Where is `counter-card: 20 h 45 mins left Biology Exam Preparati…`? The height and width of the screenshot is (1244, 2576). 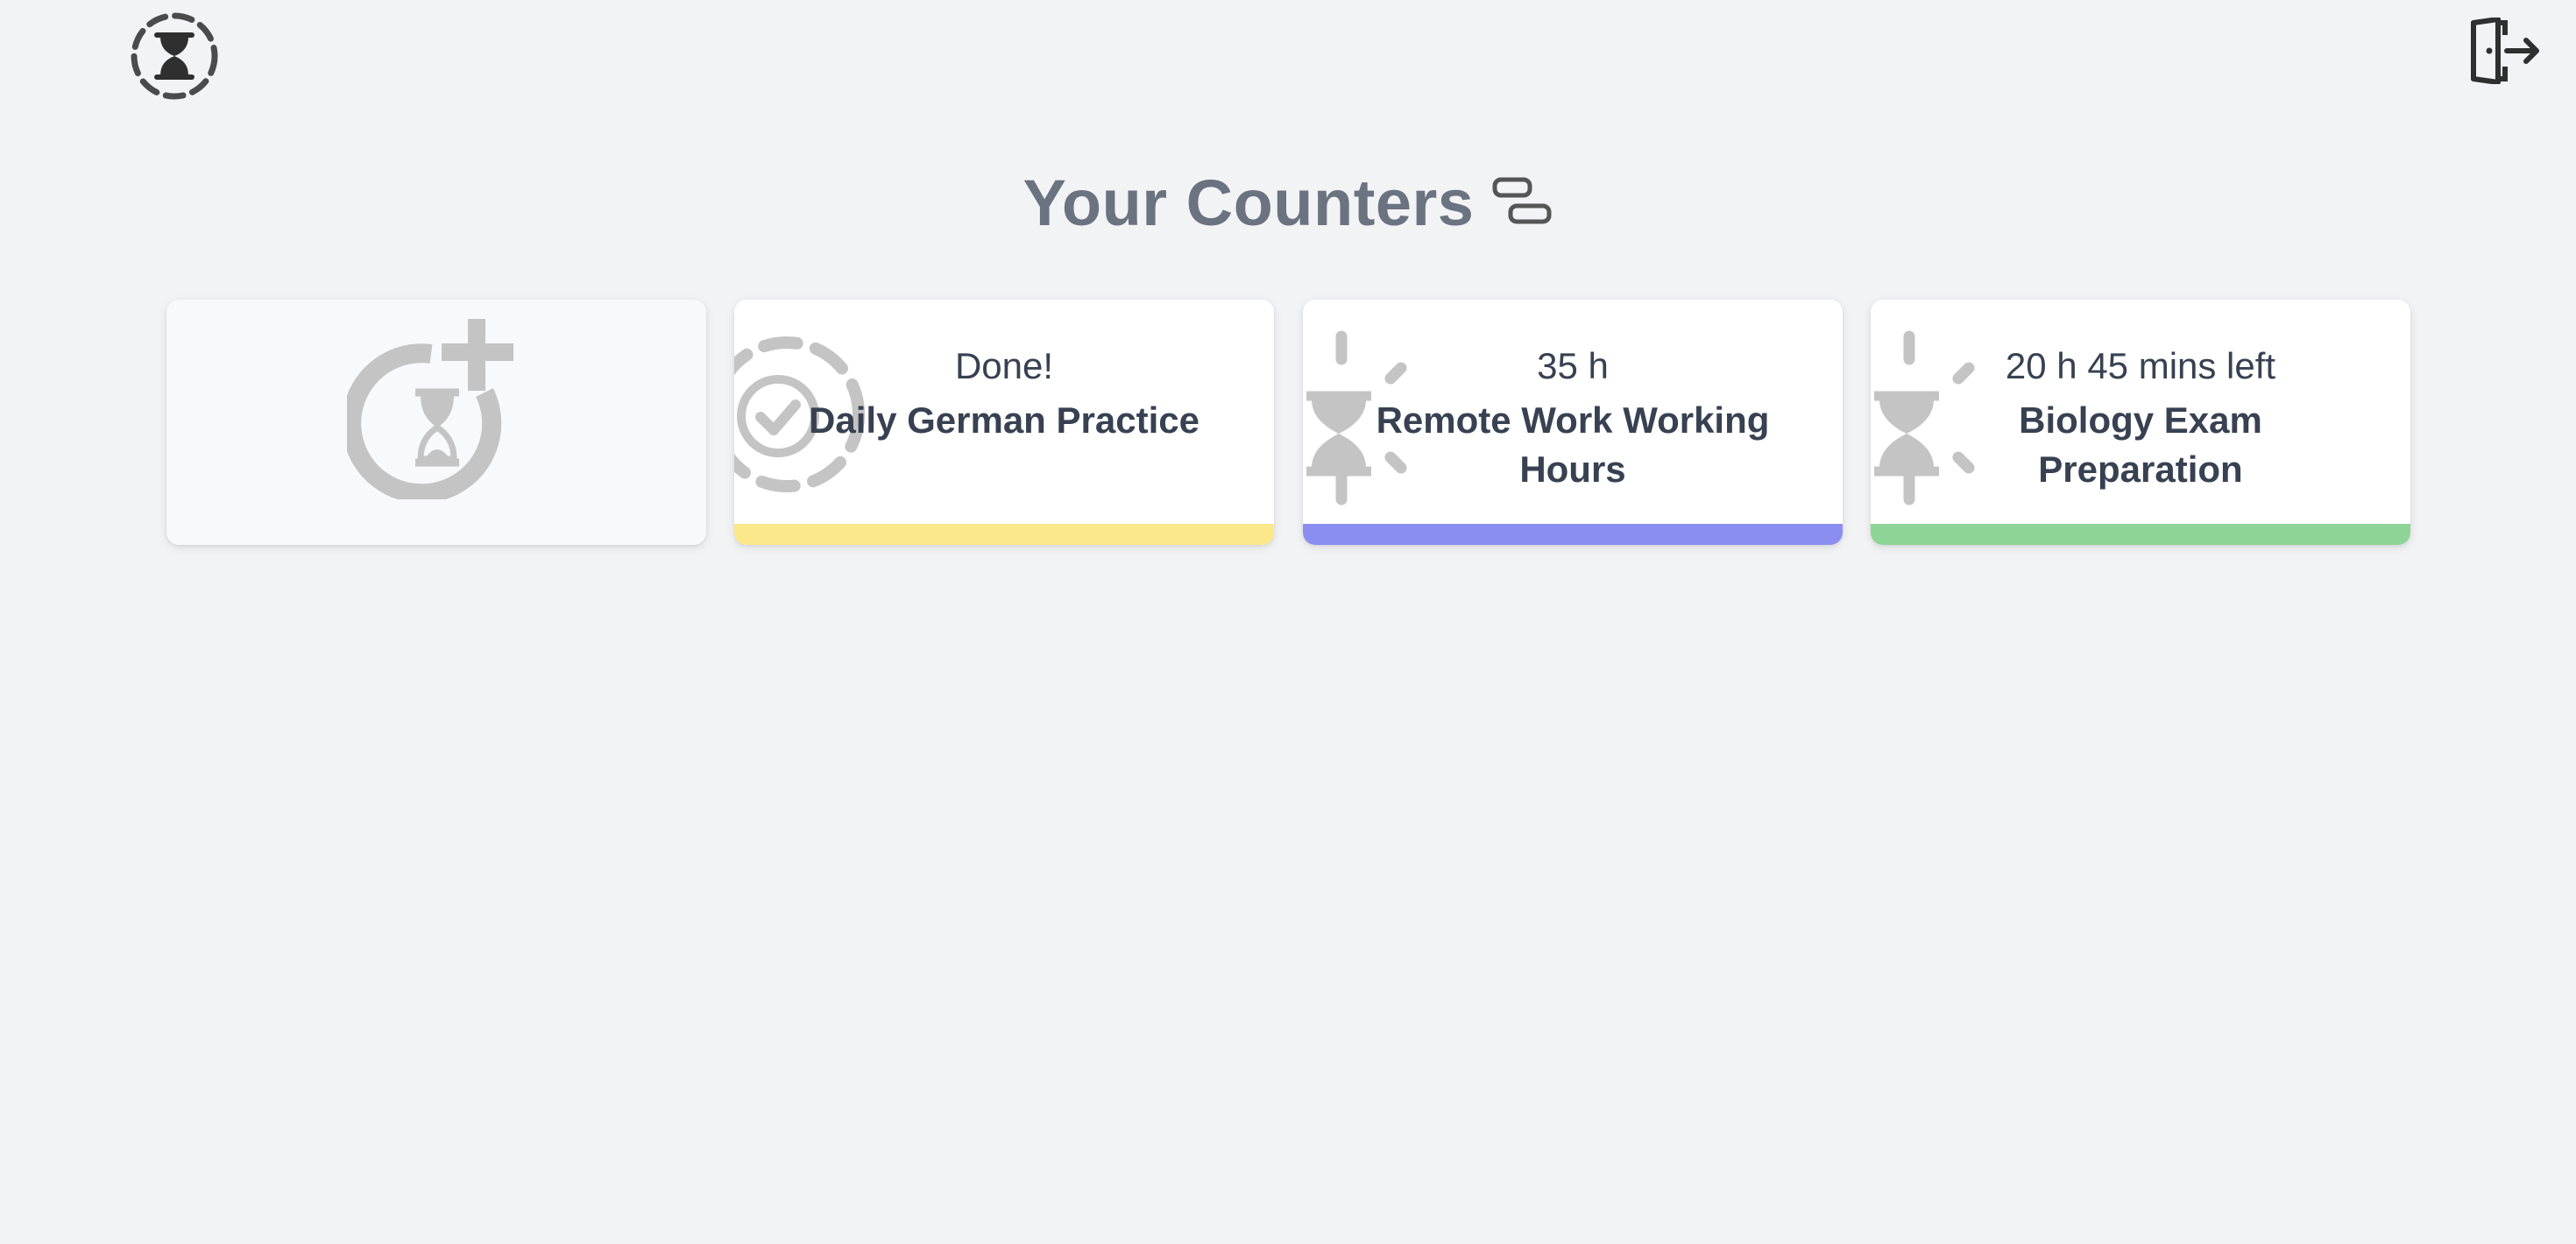 counter-card: 20 h 45 mins left Biology Exam Preparati… is located at coordinates (2140, 422).